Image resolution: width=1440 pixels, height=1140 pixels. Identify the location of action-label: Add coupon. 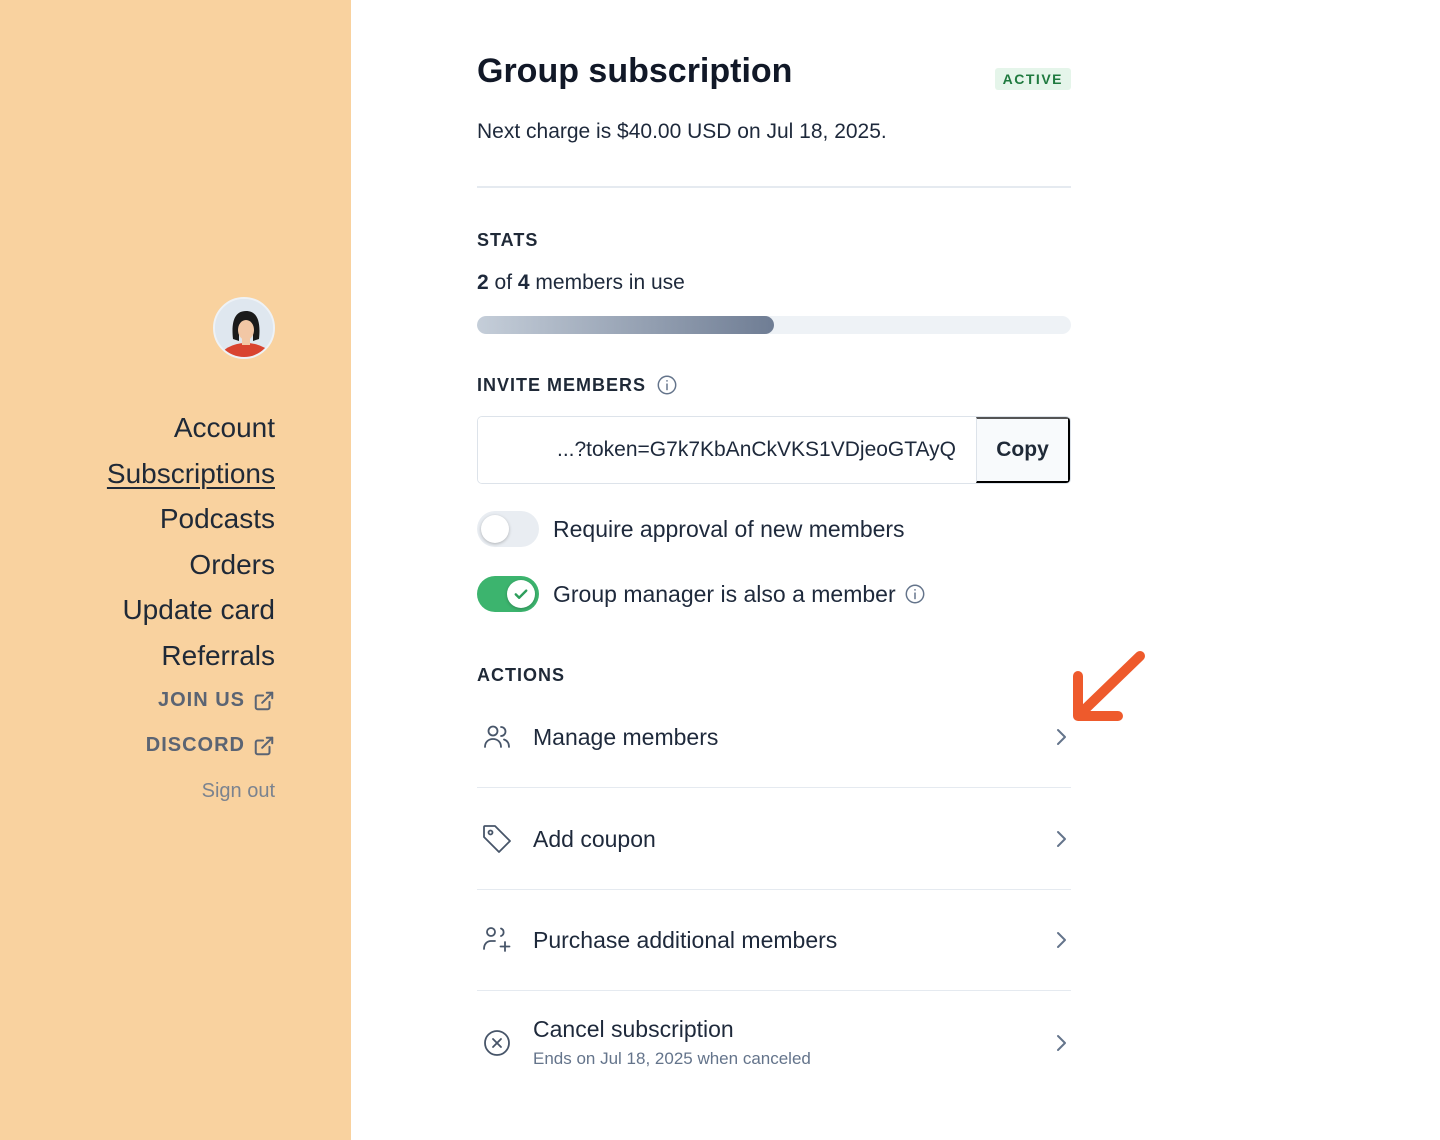
(594, 838).